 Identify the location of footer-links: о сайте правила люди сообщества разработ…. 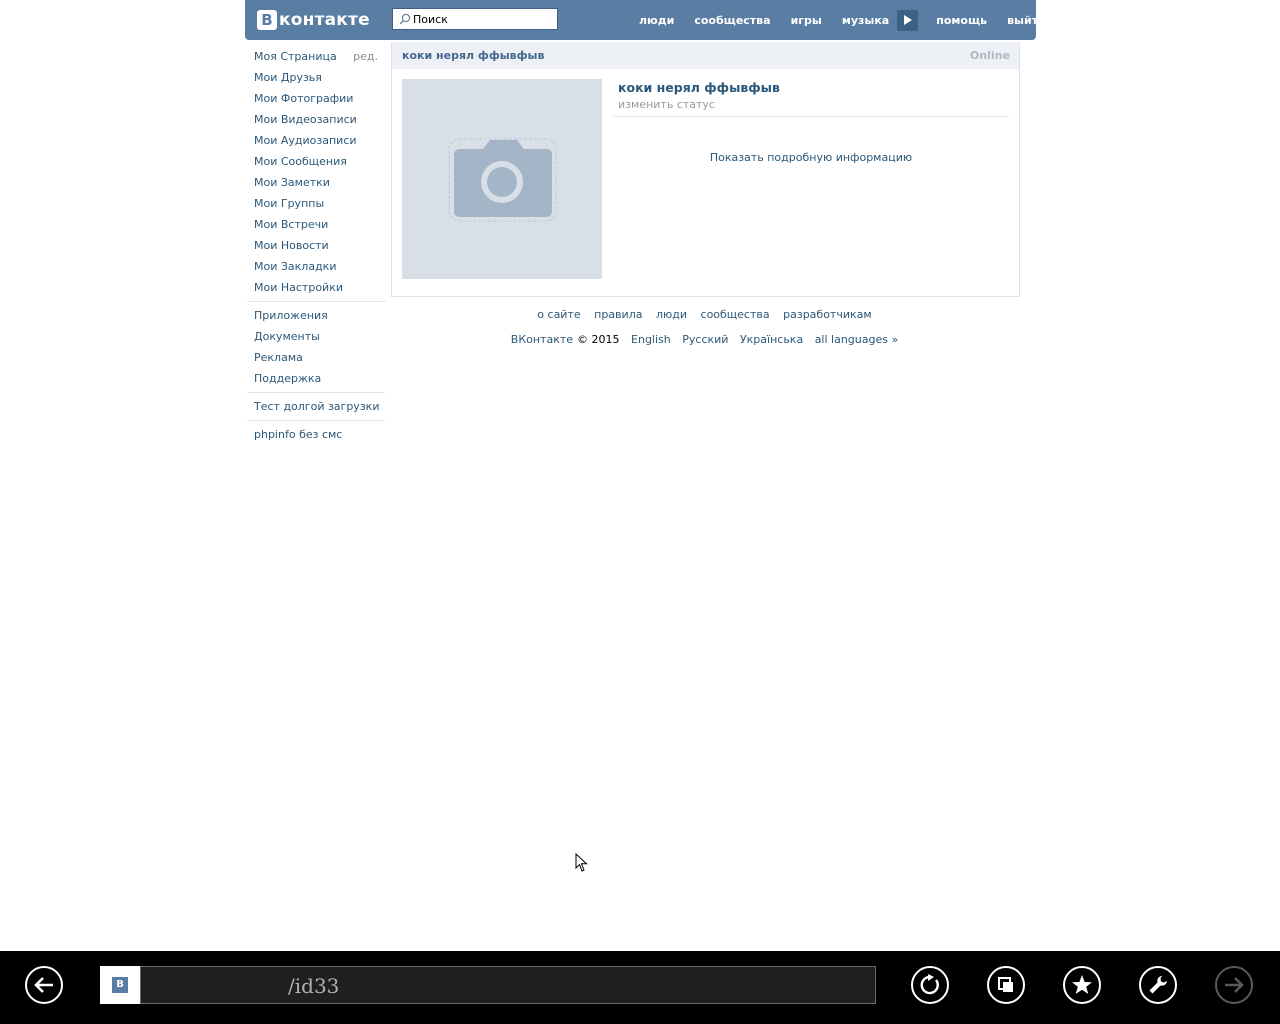
(704, 314).